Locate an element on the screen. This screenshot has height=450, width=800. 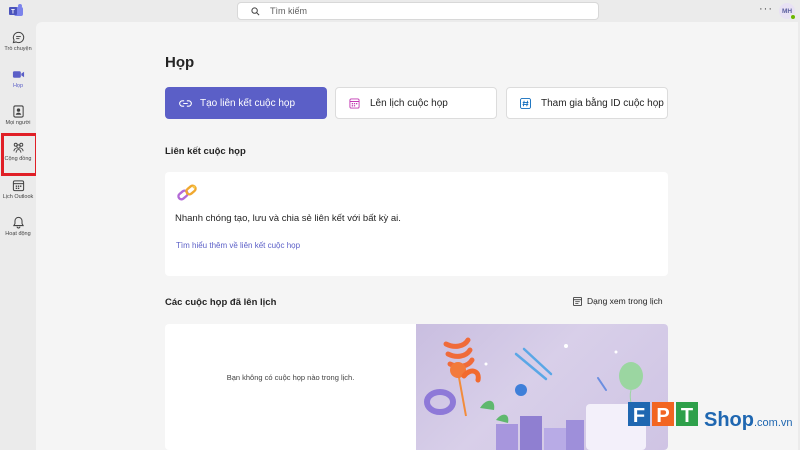
link-icon is located at coordinates (185, 103).